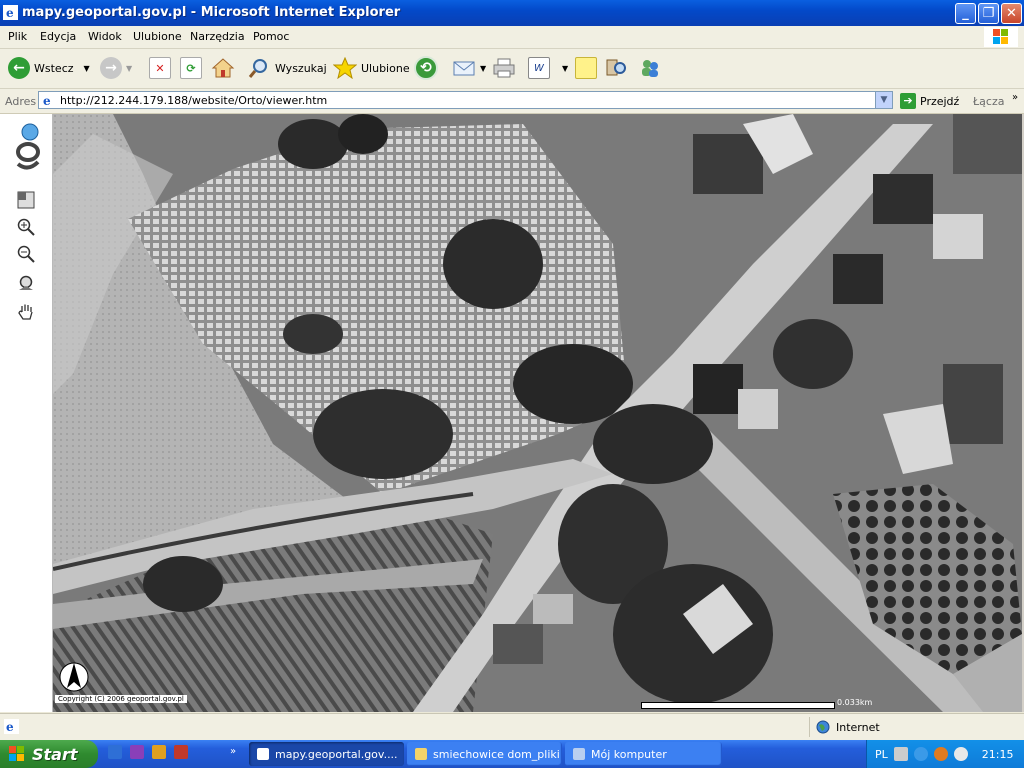  What do you see at coordinates (900, 754) in the screenshot?
I see `keyboard-icon` at bounding box center [900, 754].